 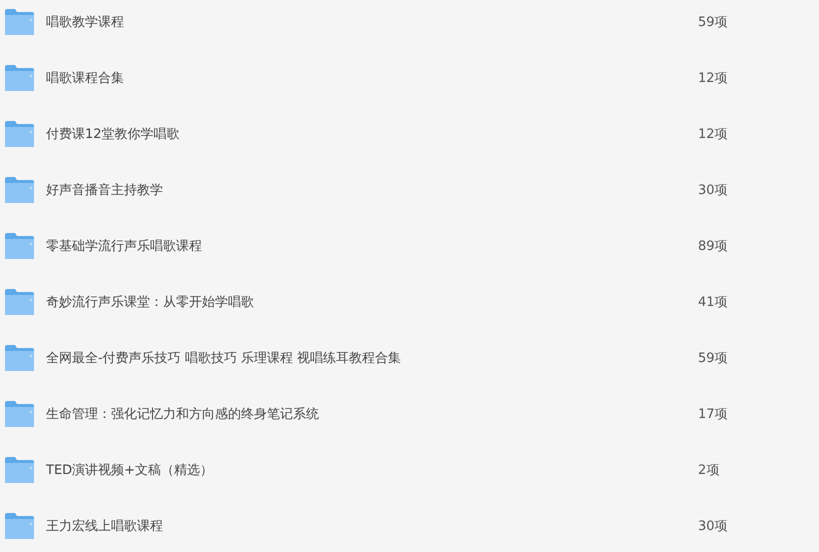 I want to click on item-count: 41项, so click(x=713, y=302).